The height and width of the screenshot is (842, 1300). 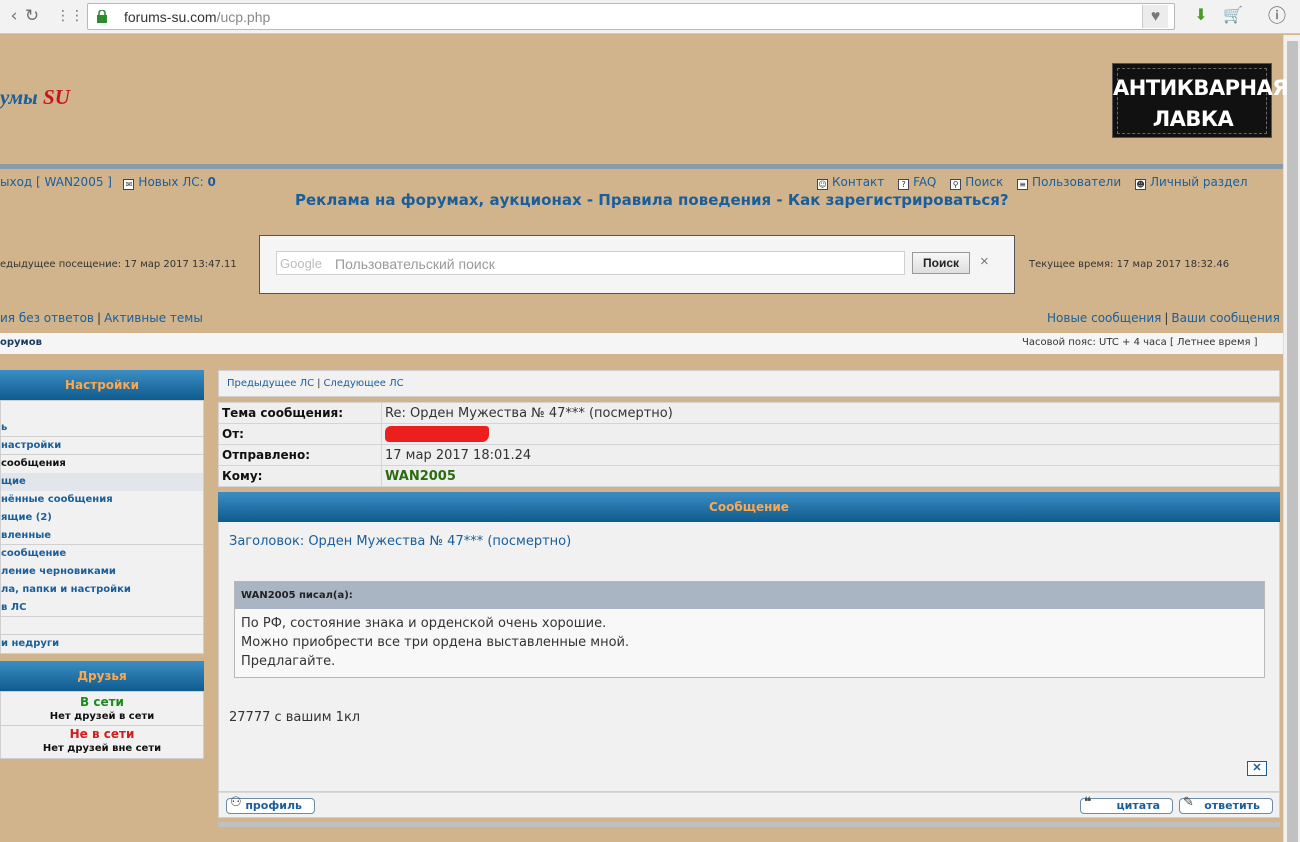 What do you see at coordinates (47, 318) in the screenshot?
I see `unanswered-link: ия без ответов` at bounding box center [47, 318].